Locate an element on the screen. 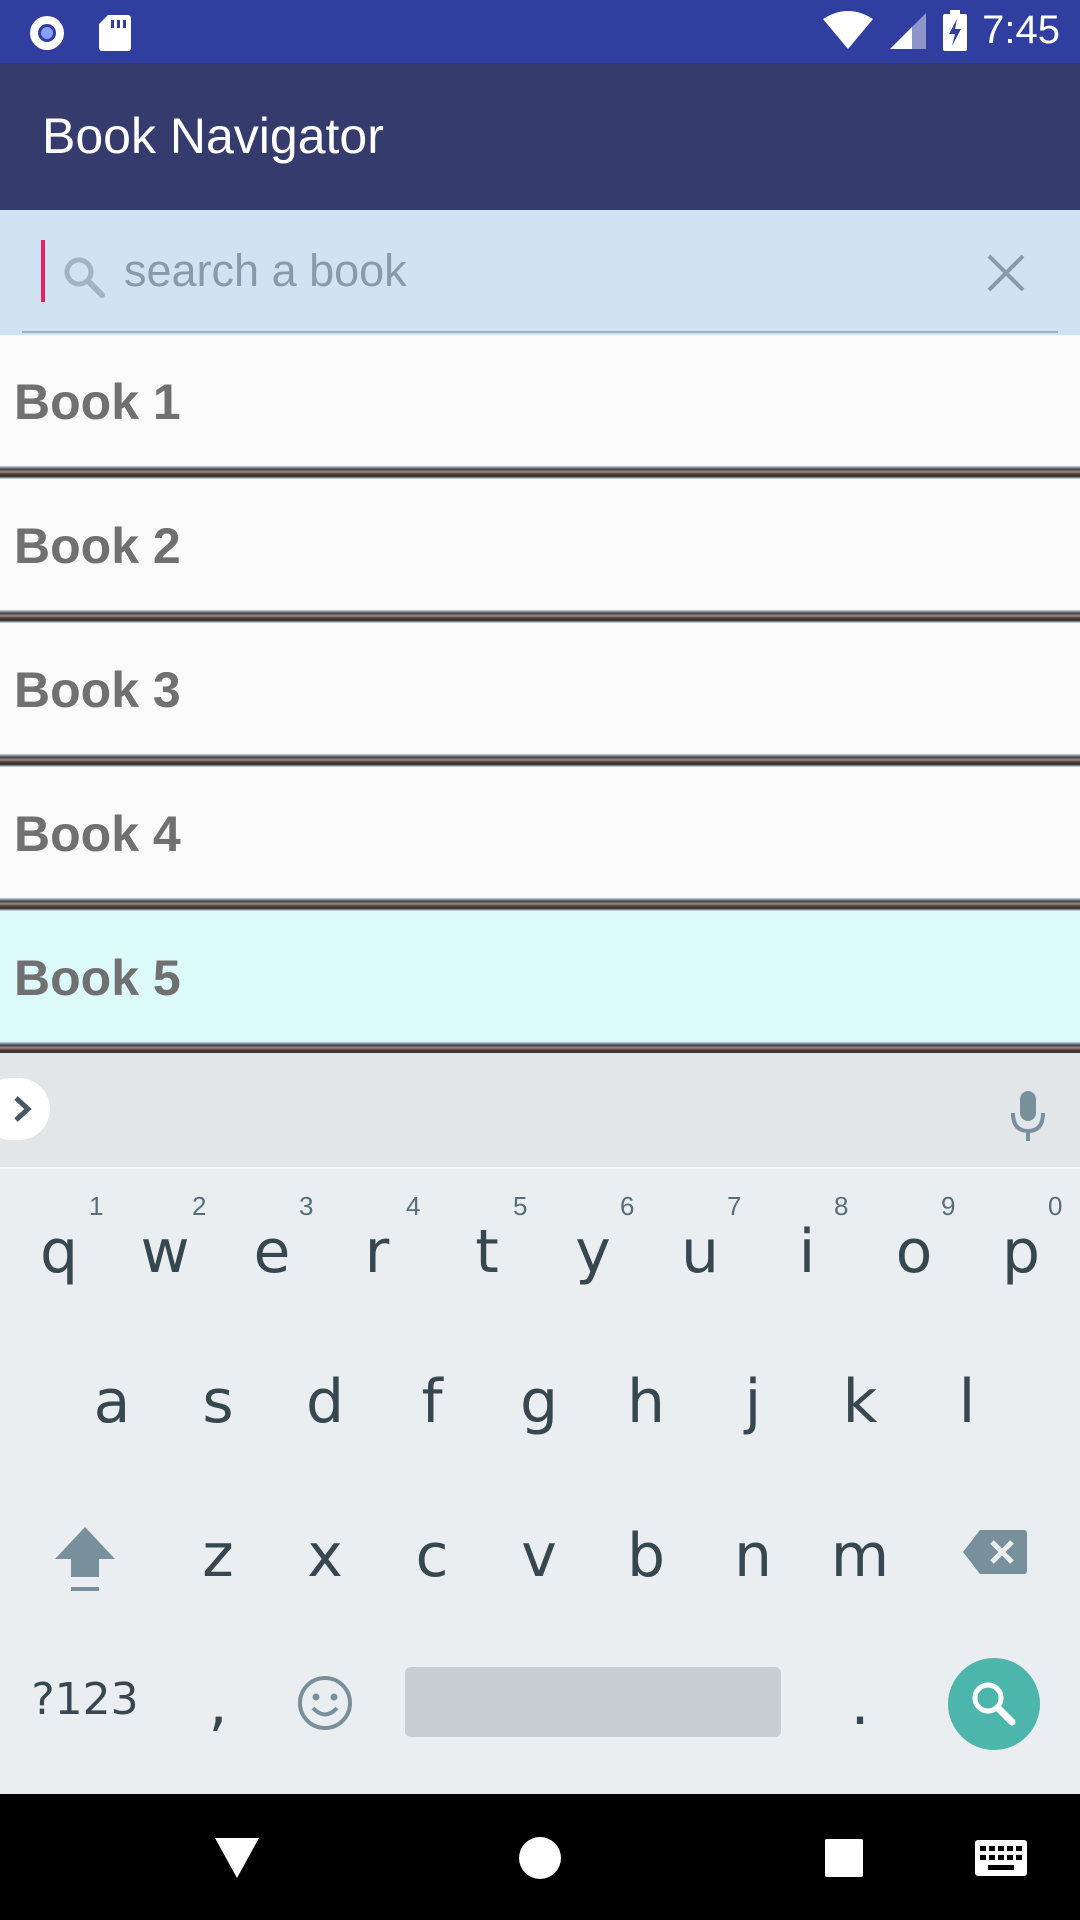 The width and height of the screenshot is (1080, 1920). key-j: j is located at coordinates (753, 1402).